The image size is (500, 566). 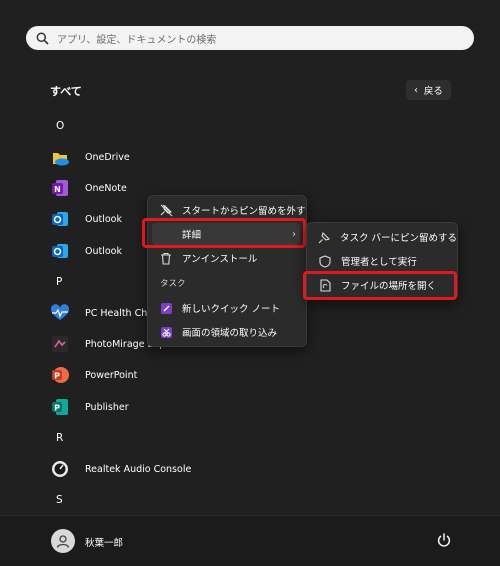 What do you see at coordinates (192, 235) in the screenshot?
I see `menu-label: 詳細` at bounding box center [192, 235].